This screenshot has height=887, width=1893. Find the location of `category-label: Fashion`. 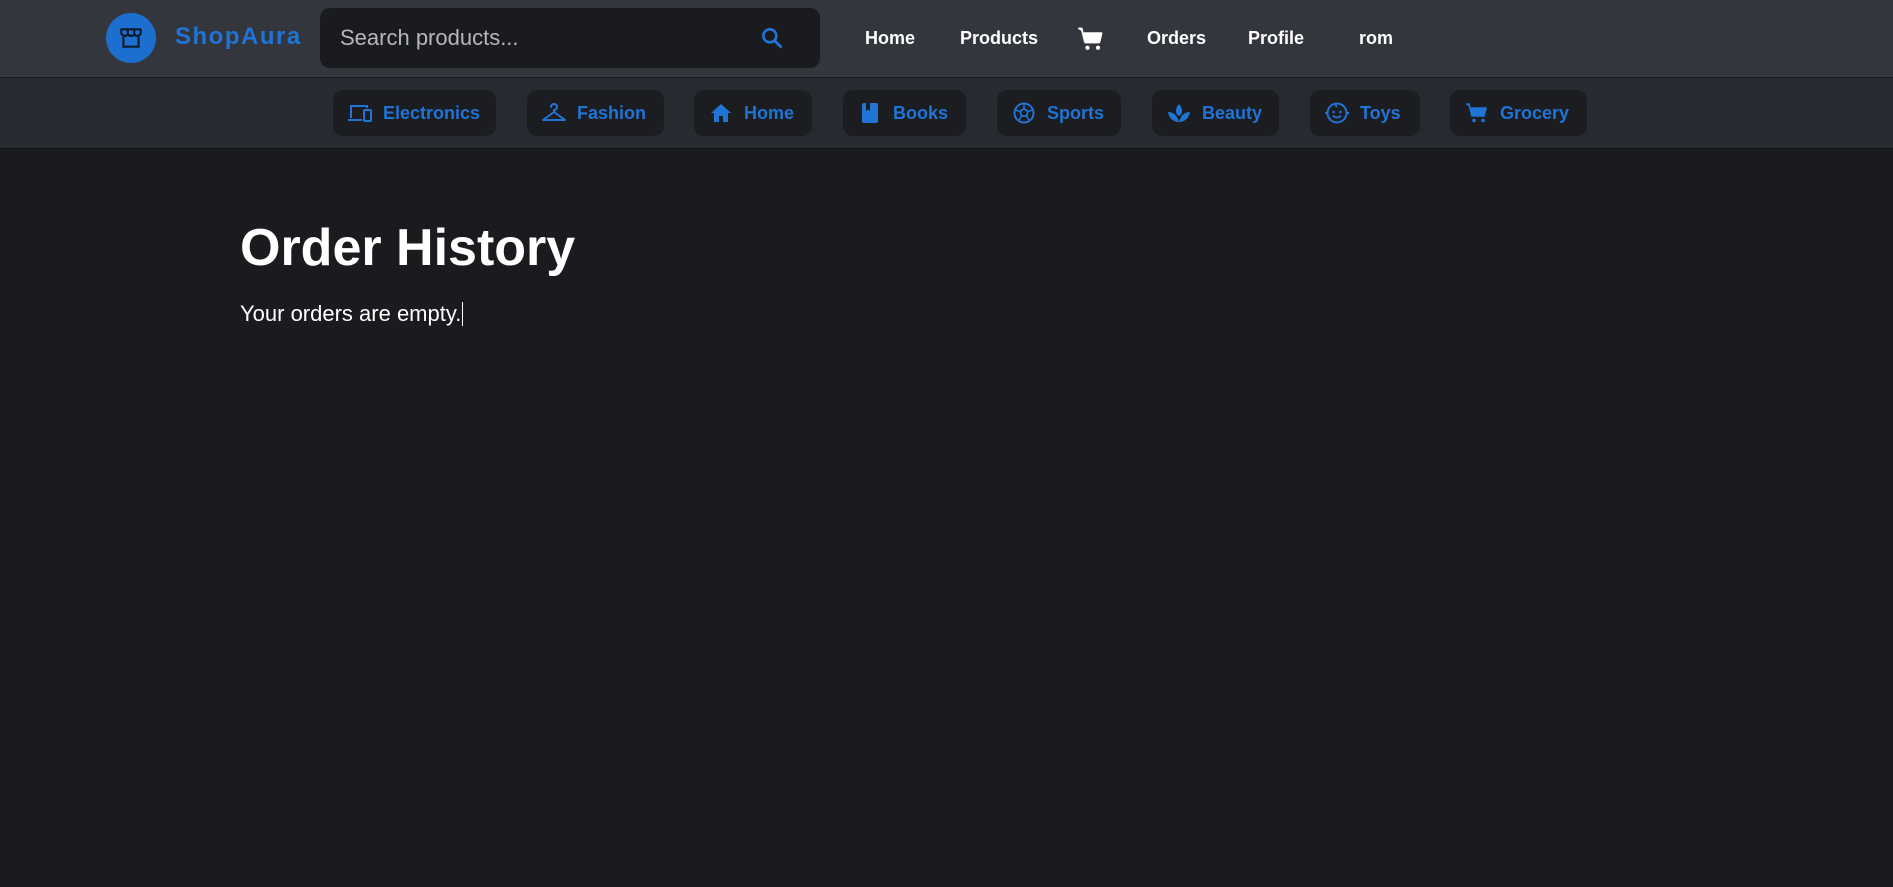

category-label: Fashion is located at coordinates (612, 112).